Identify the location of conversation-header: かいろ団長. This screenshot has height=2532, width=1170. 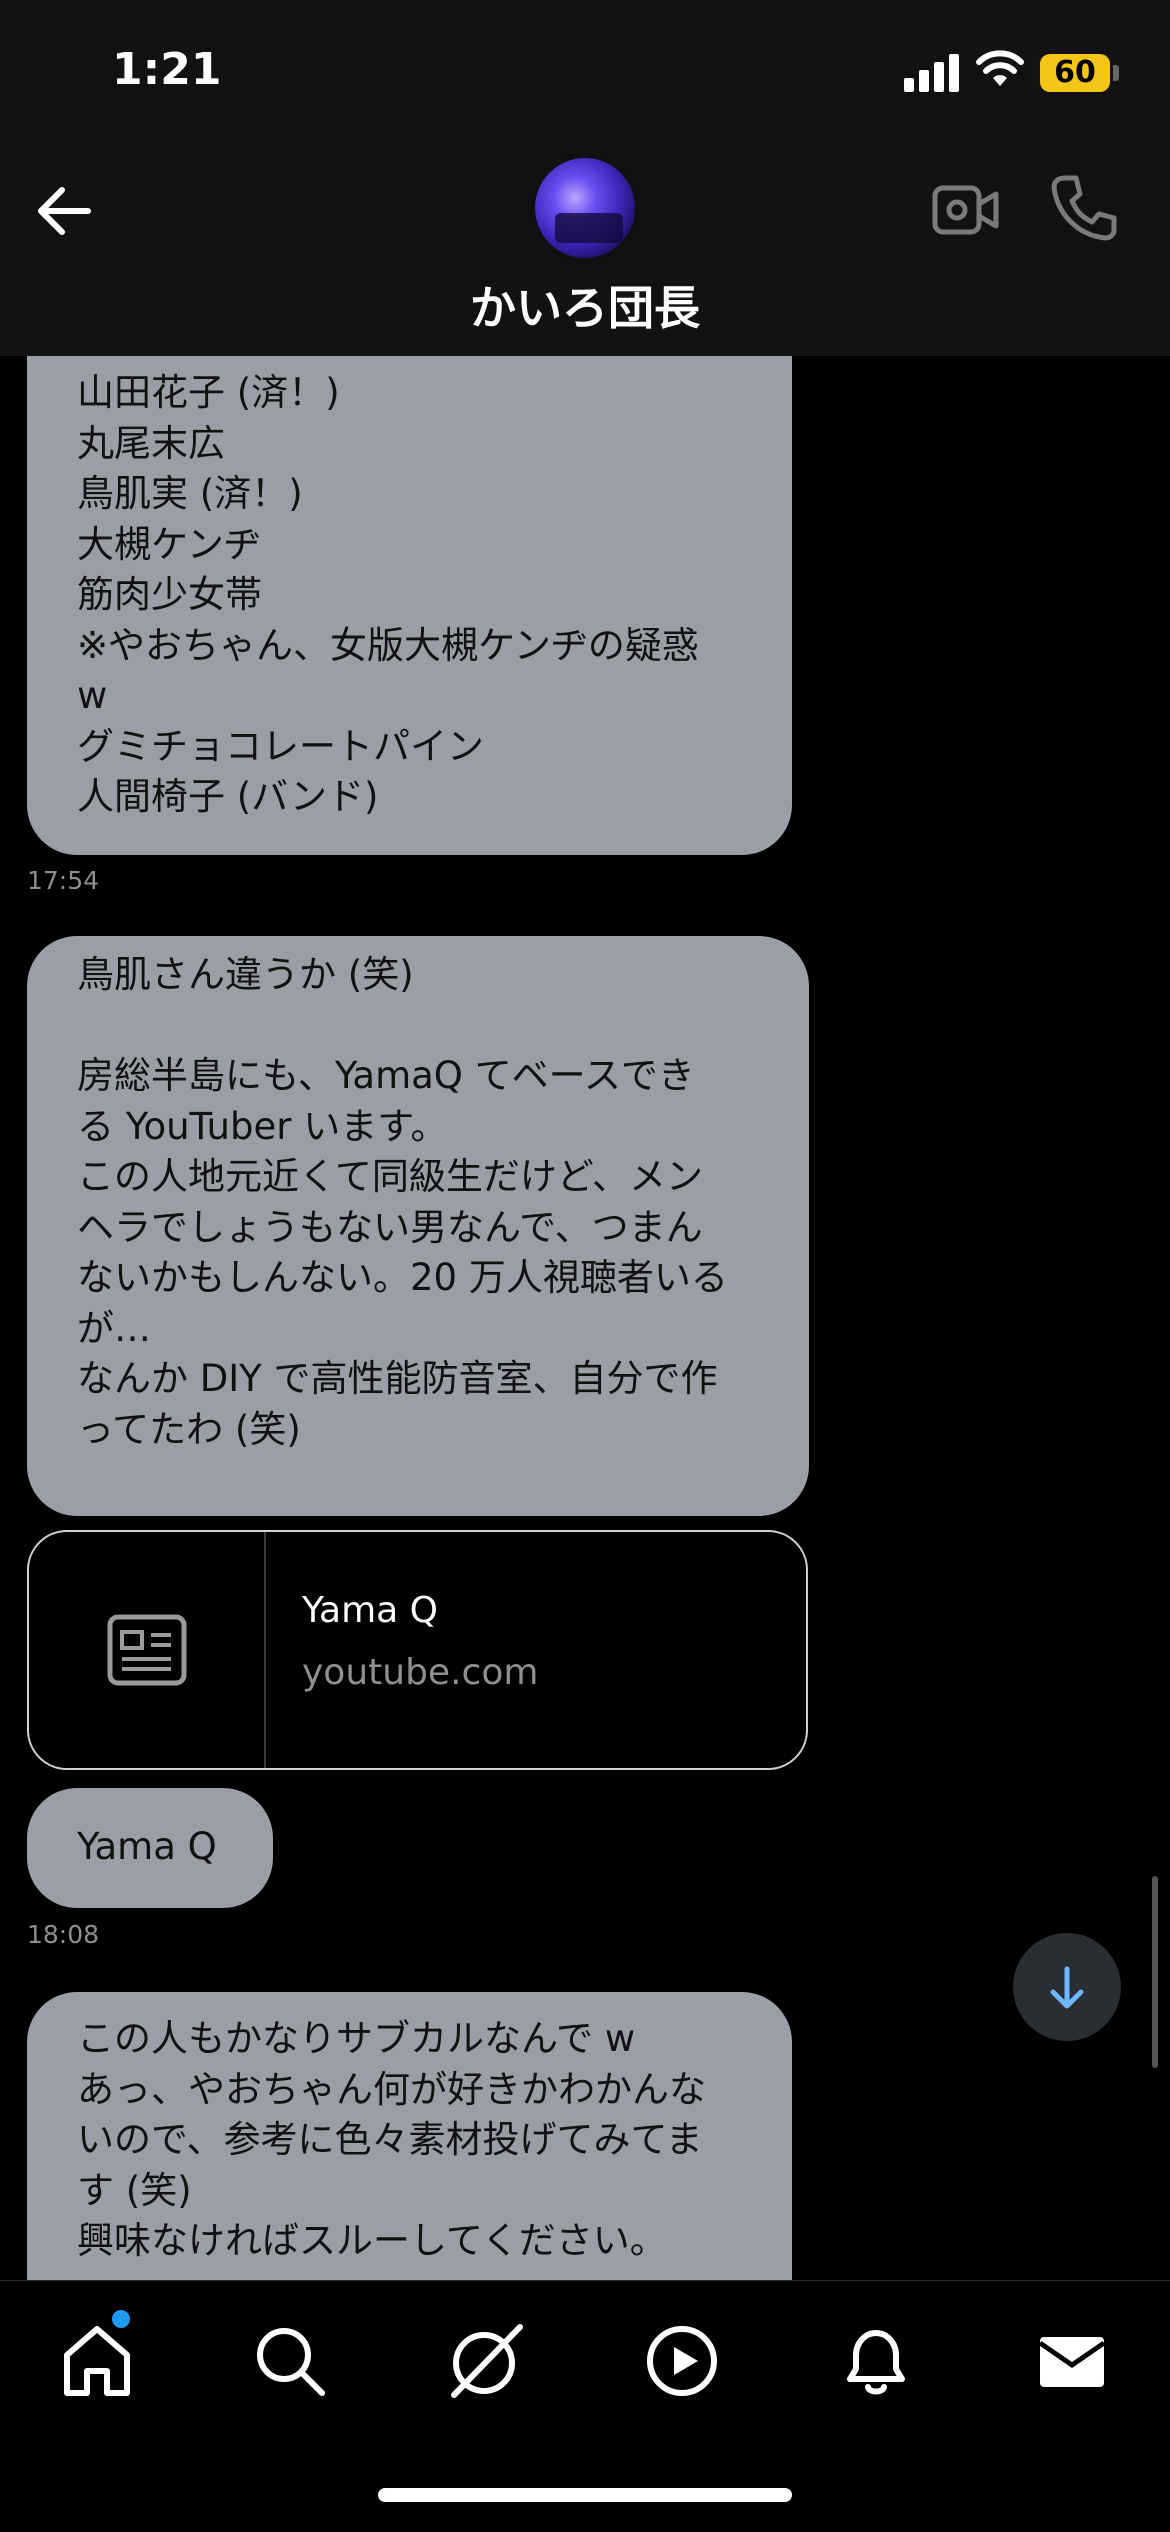
(585, 253).